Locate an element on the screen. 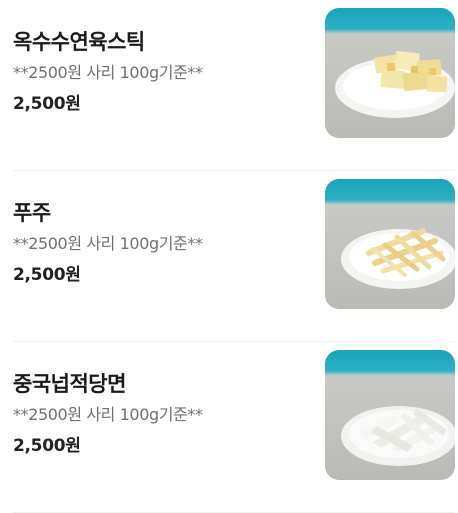 The height and width of the screenshot is (513, 458). menu-item-info: 푸주 **2500원 사리 100g기준** 2,500원 is located at coordinates (108, 242).